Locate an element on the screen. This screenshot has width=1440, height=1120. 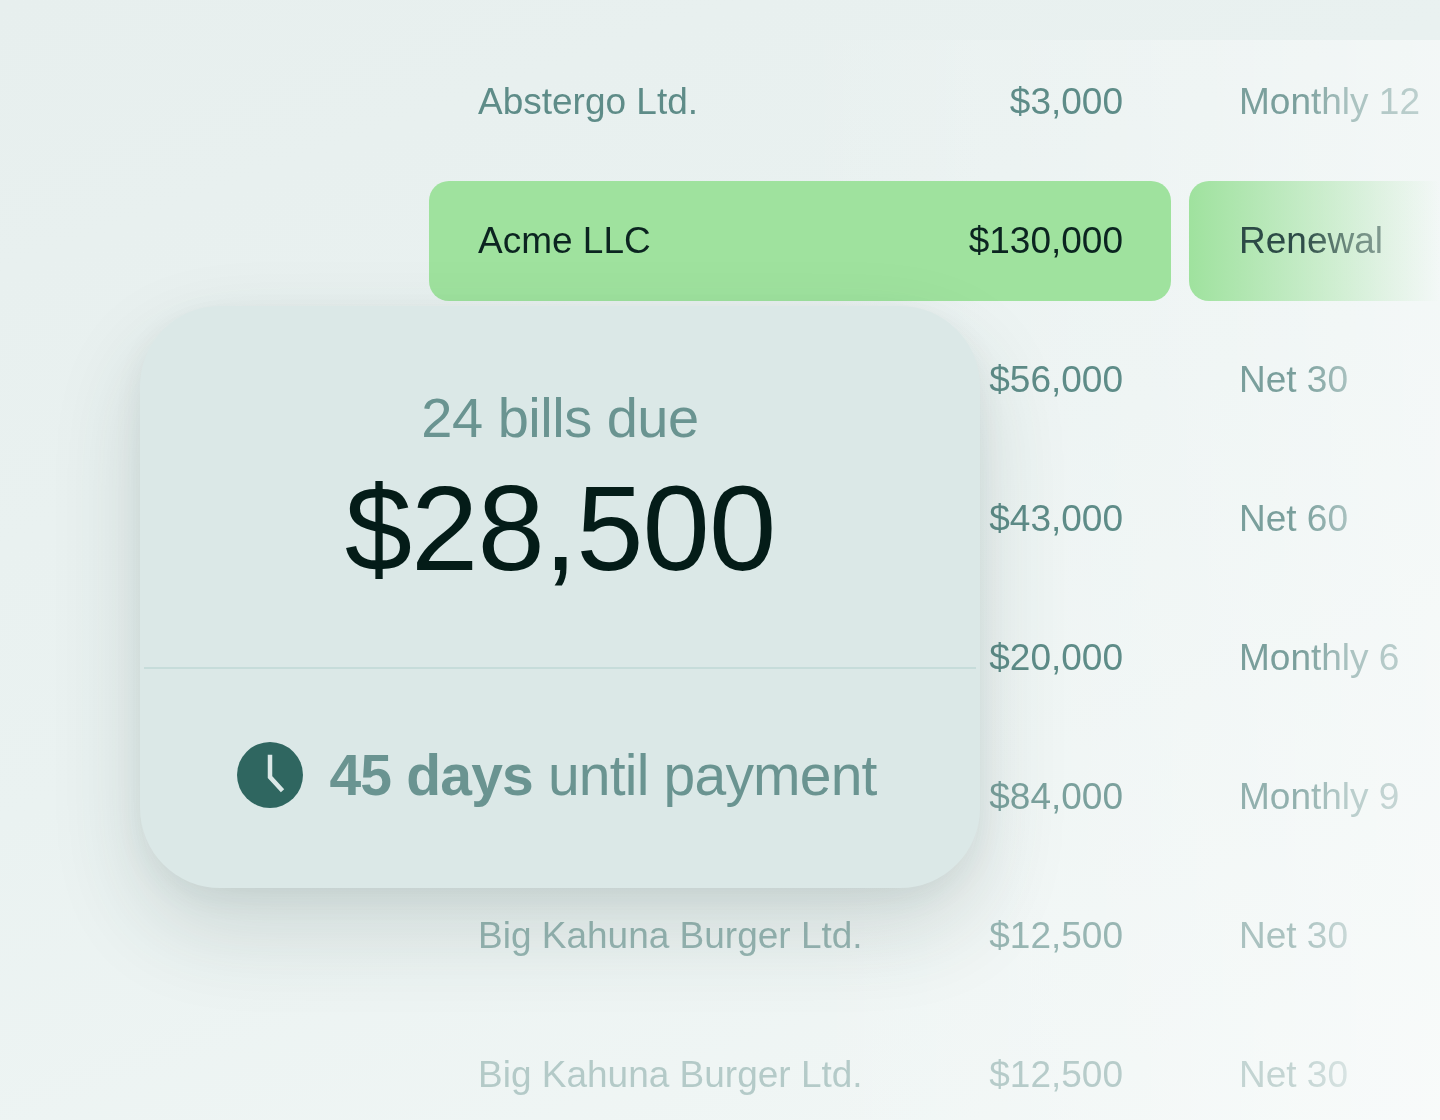
payment-term: Renewal is located at coordinates (1311, 241).